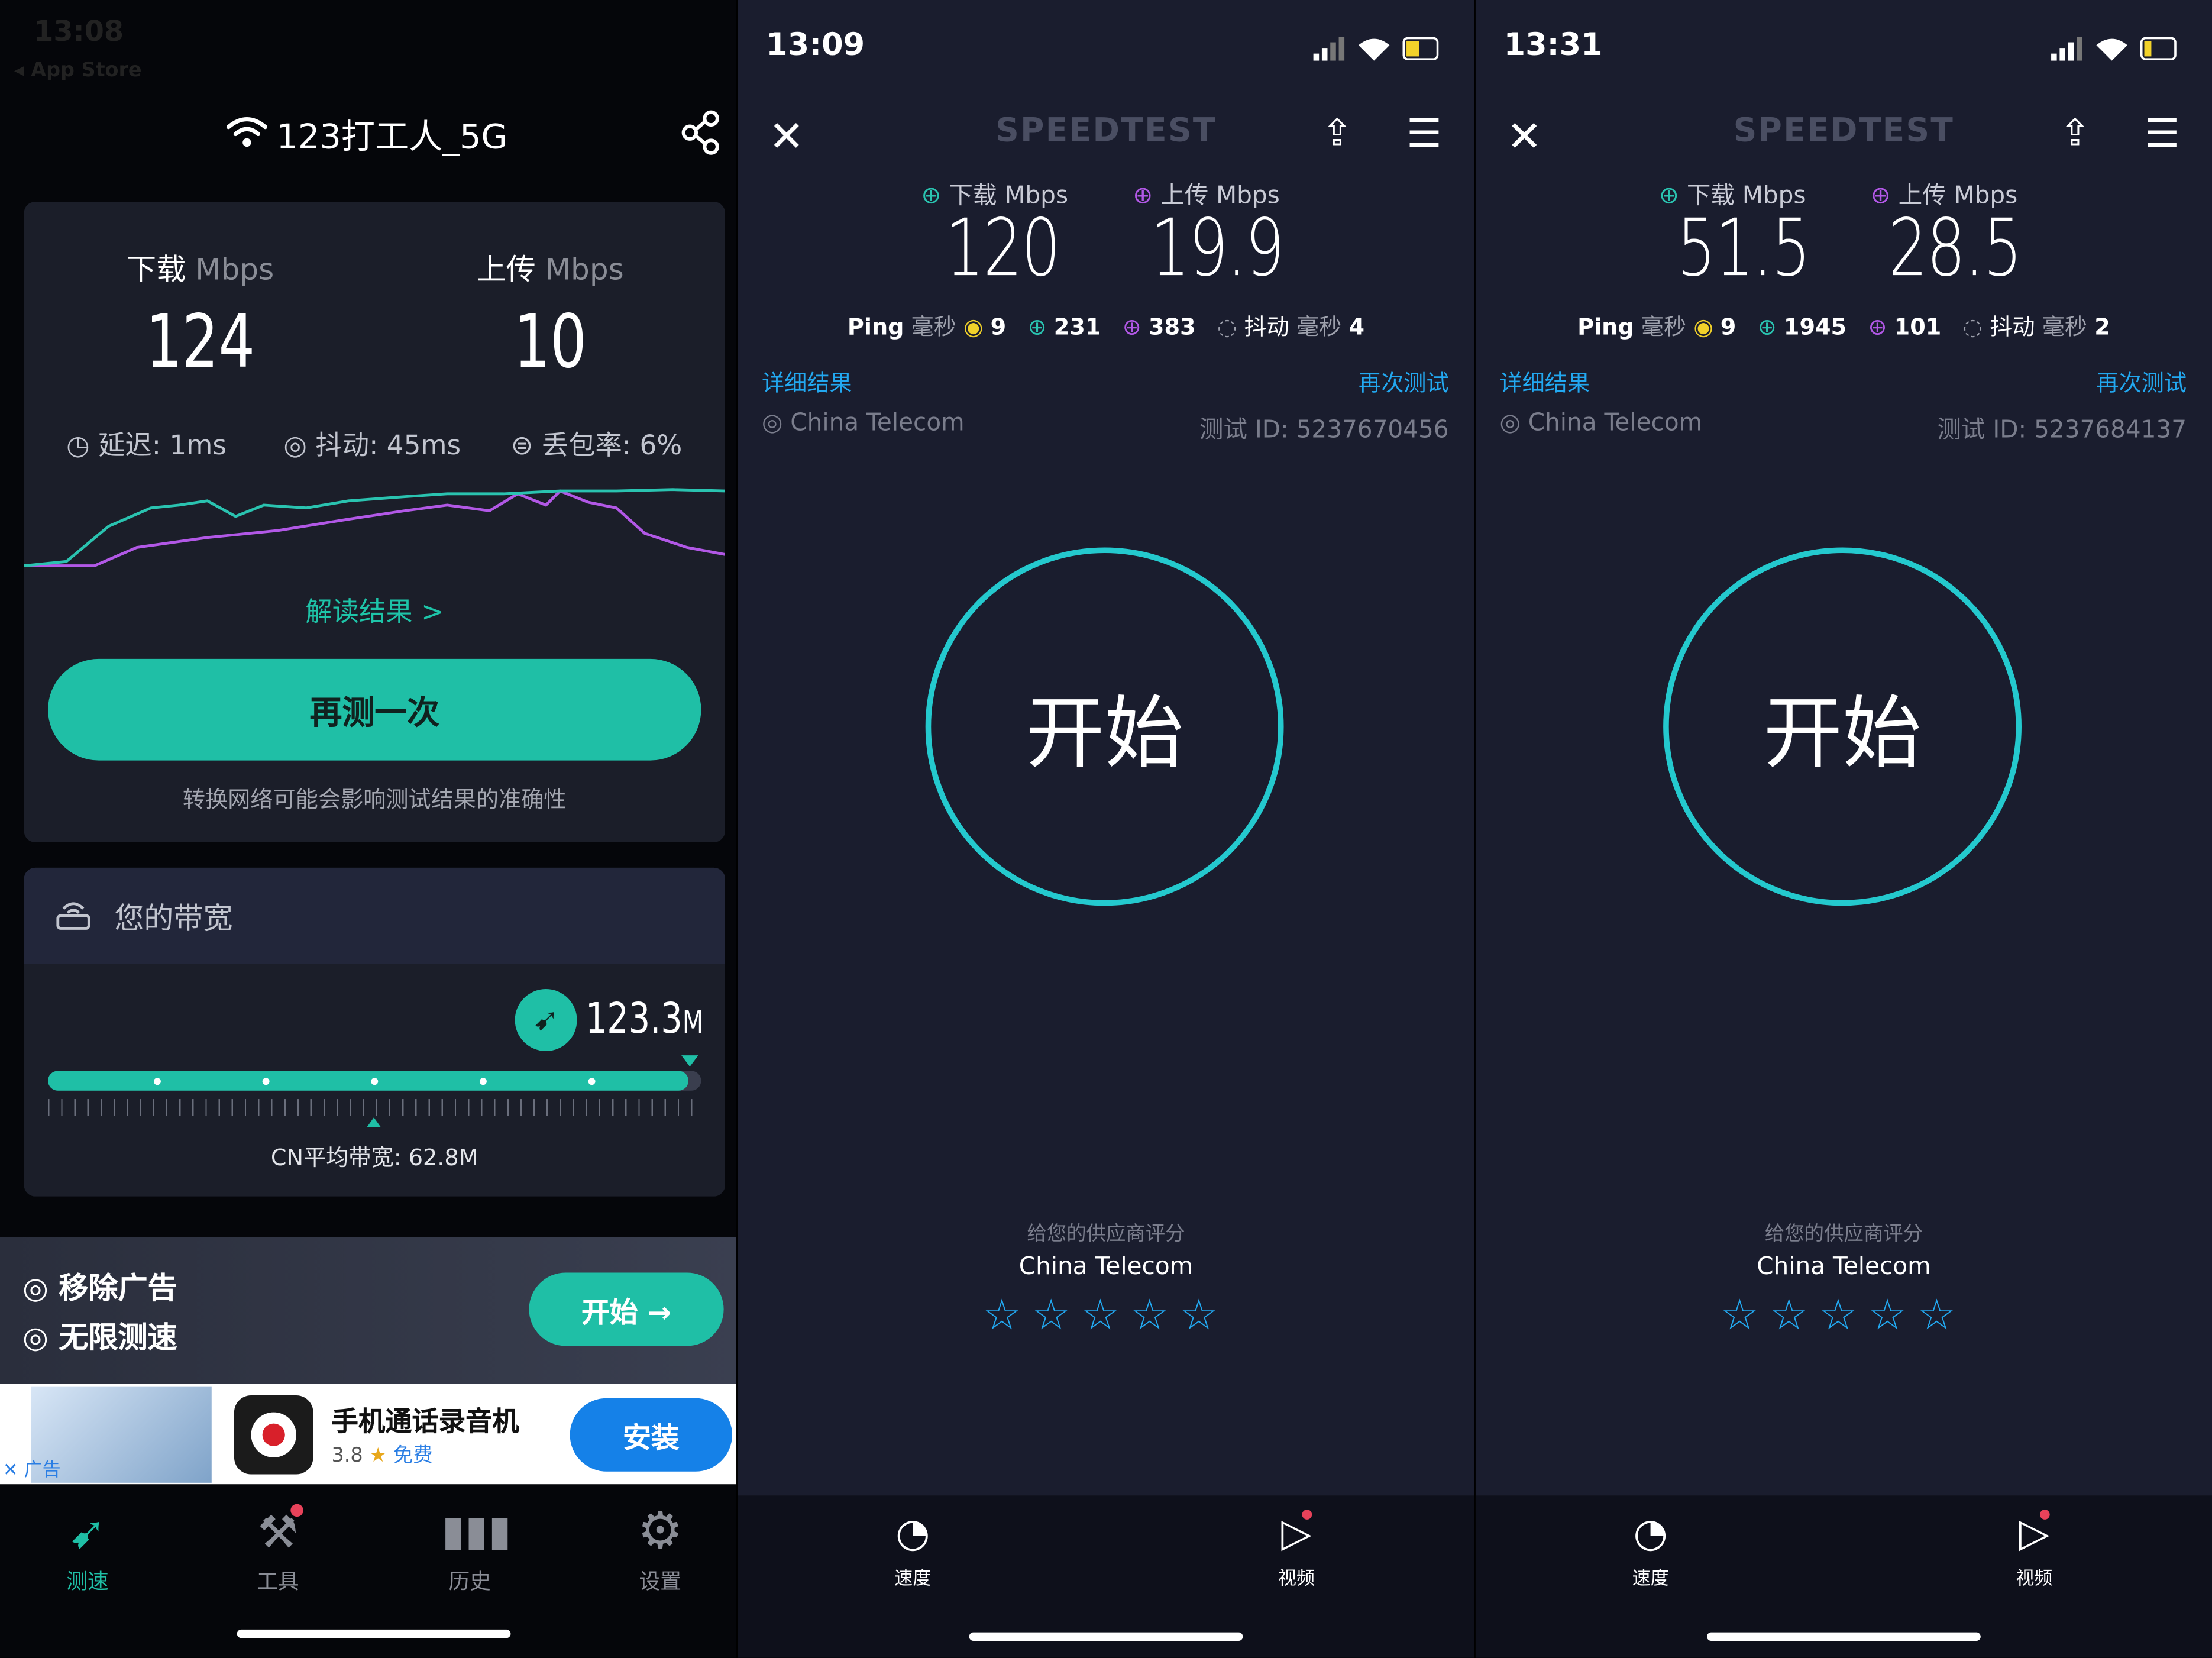 This screenshot has height=1658, width=2212. What do you see at coordinates (246, 132) in the screenshot?
I see `wifi-icon` at bounding box center [246, 132].